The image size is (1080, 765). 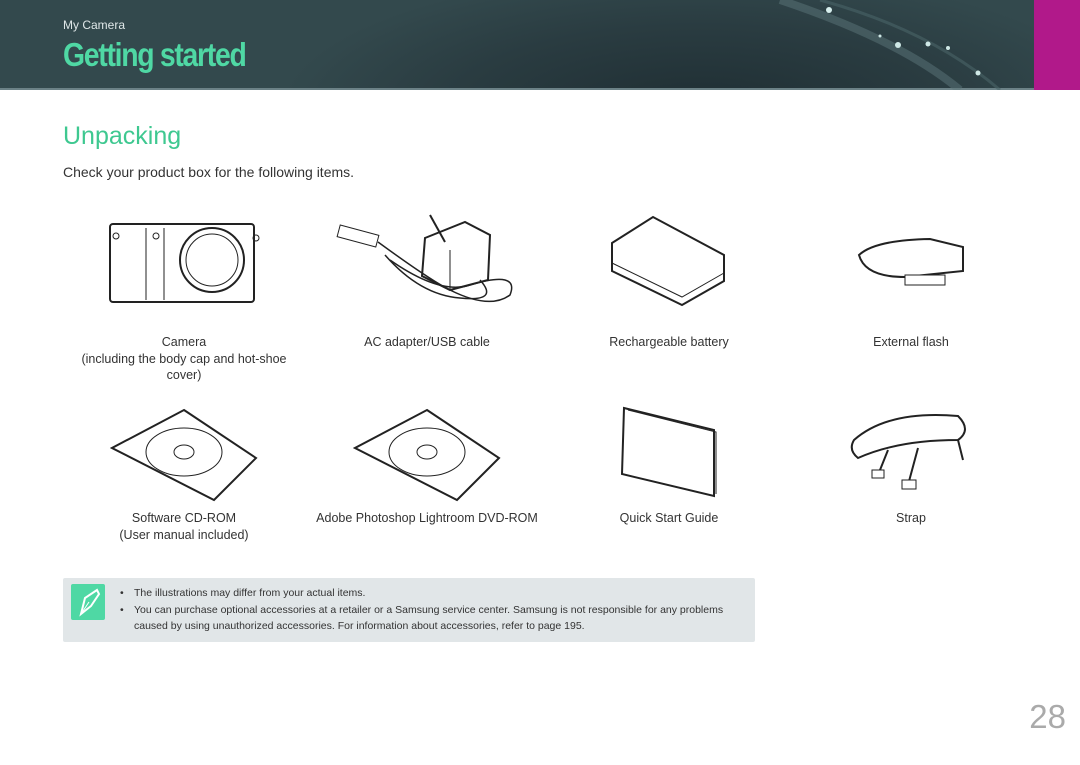 I want to click on item-label: Strap, so click(x=911, y=518).